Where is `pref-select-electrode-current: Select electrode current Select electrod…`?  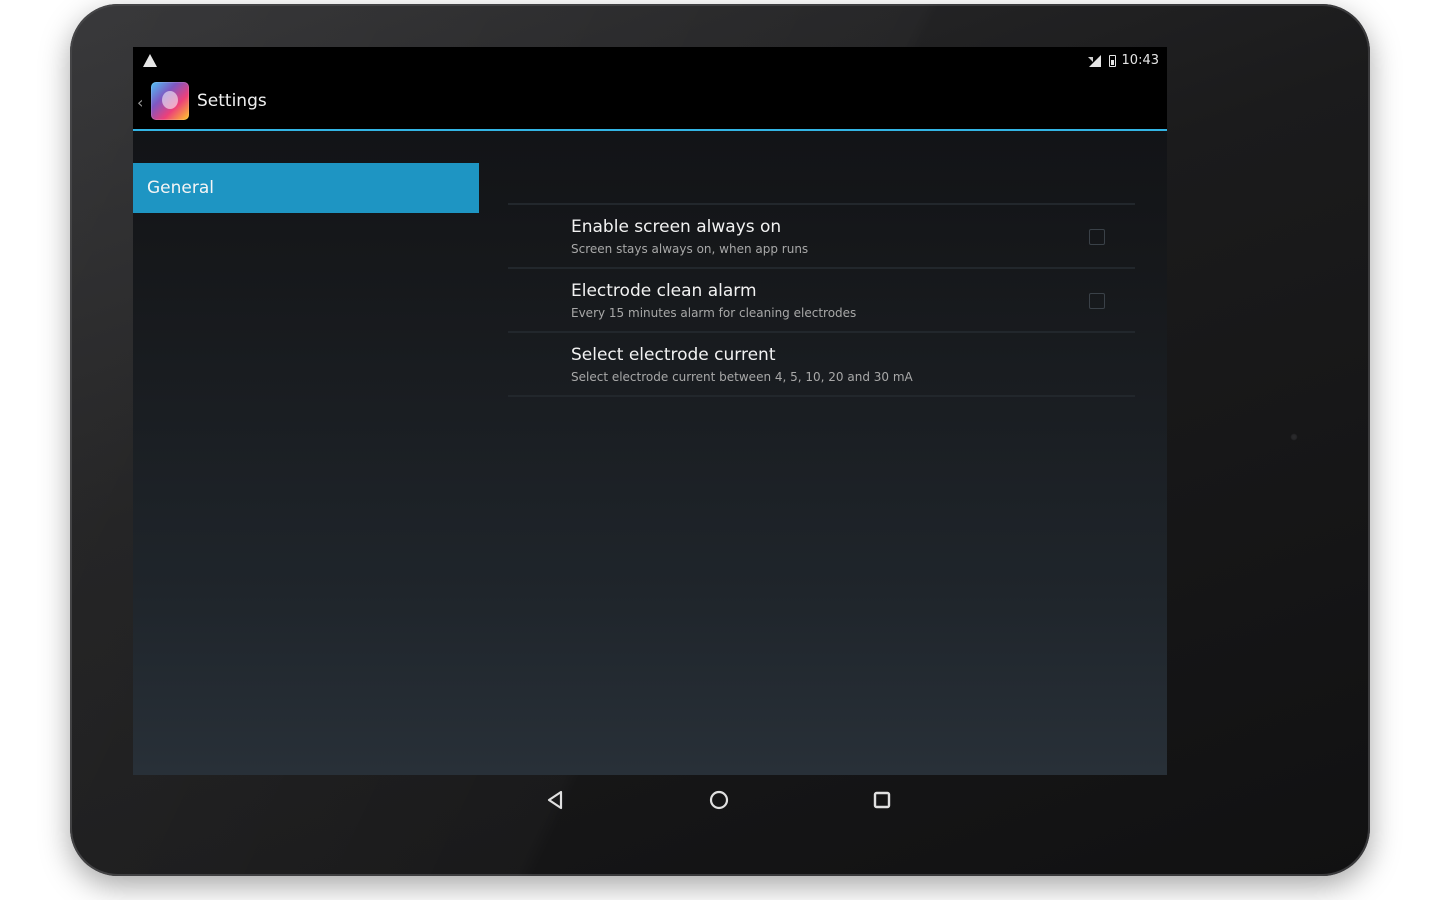
pref-select-electrode-current: Select electrode current Select electrod… is located at coordinates (821, 365).